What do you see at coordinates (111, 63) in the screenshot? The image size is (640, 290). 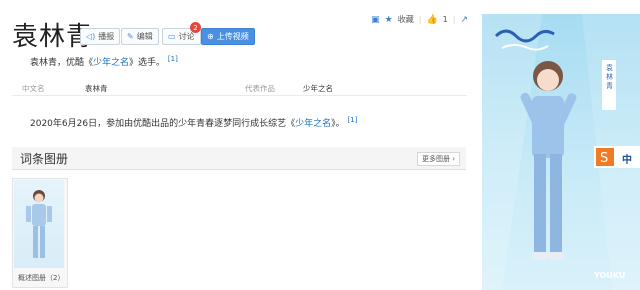 I see `summary-link: 少年之名` at bounding box center [111, 63].